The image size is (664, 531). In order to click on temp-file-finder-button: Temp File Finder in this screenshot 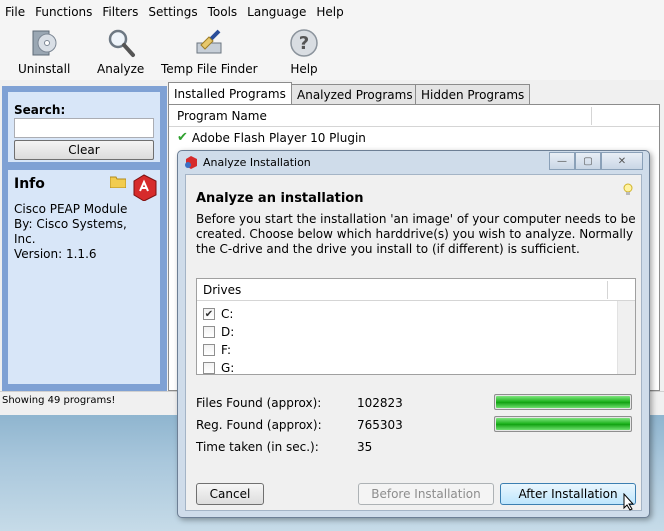, I will do `click(209, 51)`.